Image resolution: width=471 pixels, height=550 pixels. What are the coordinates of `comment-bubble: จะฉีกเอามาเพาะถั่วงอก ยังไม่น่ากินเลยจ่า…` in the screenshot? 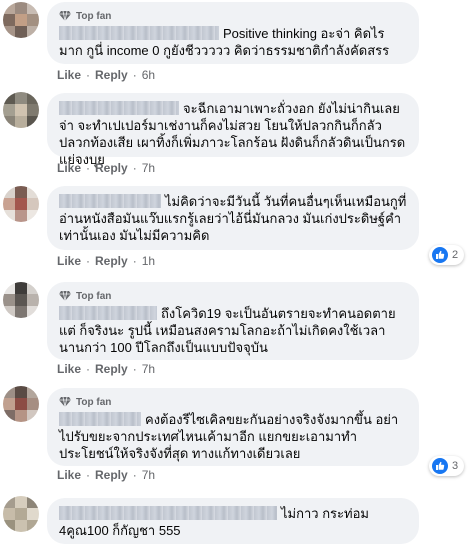 It's located at (233, 130).